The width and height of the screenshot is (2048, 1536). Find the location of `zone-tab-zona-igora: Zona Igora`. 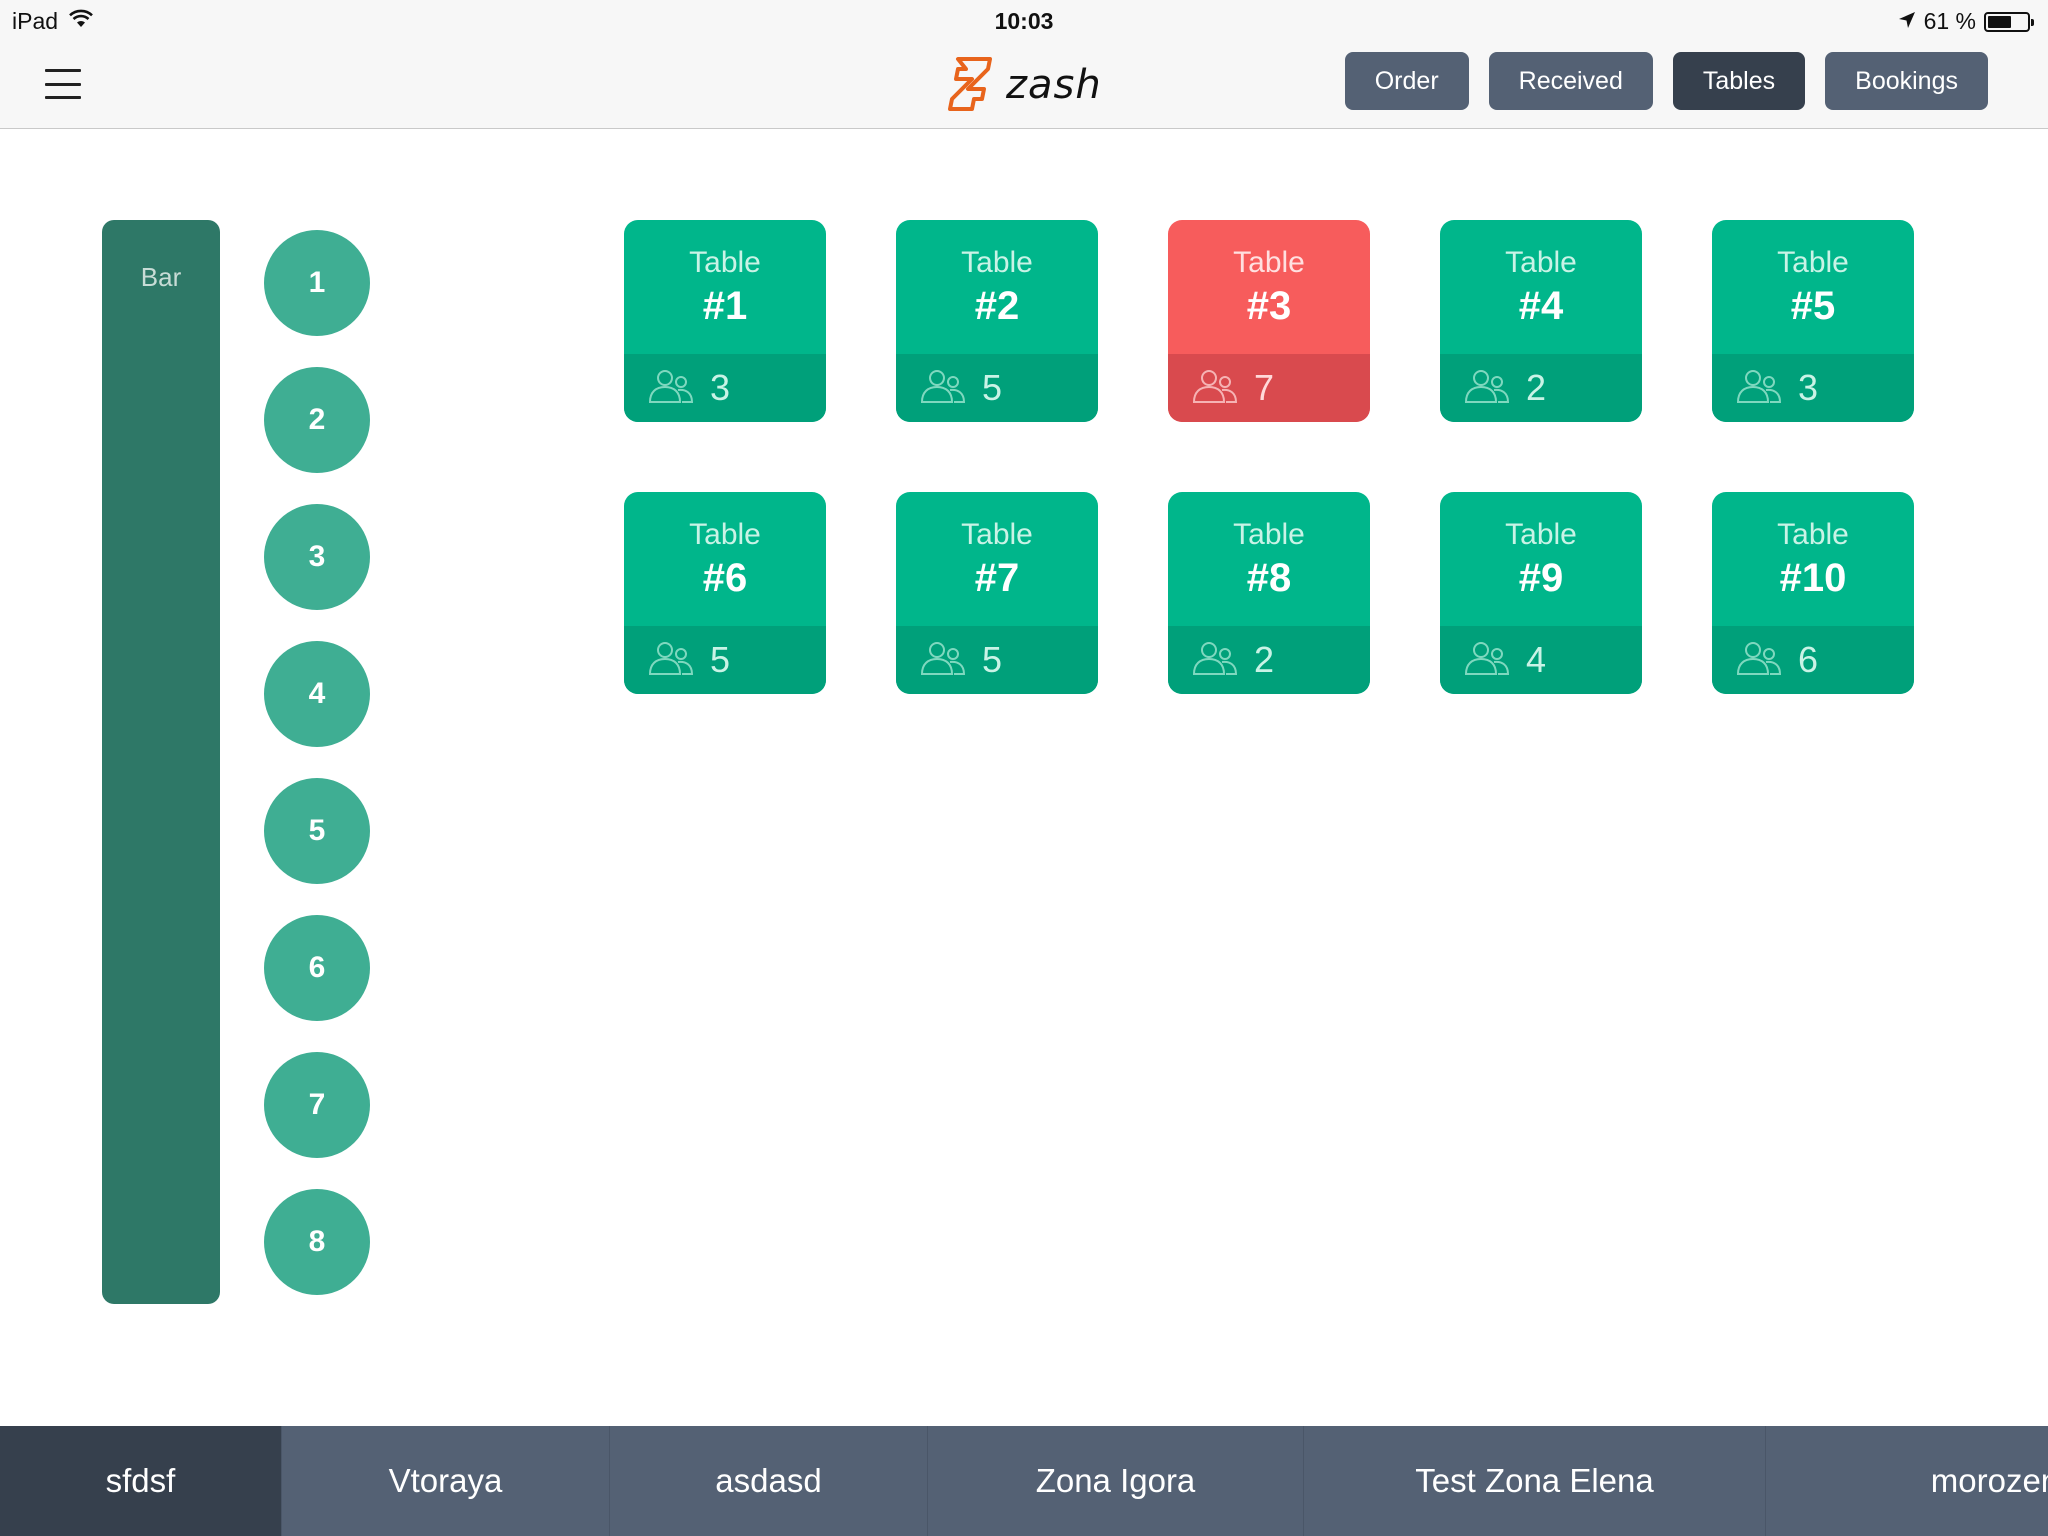

zone-tab-zona-igora: Zona Igora is located at coordinates (1116, 1481).